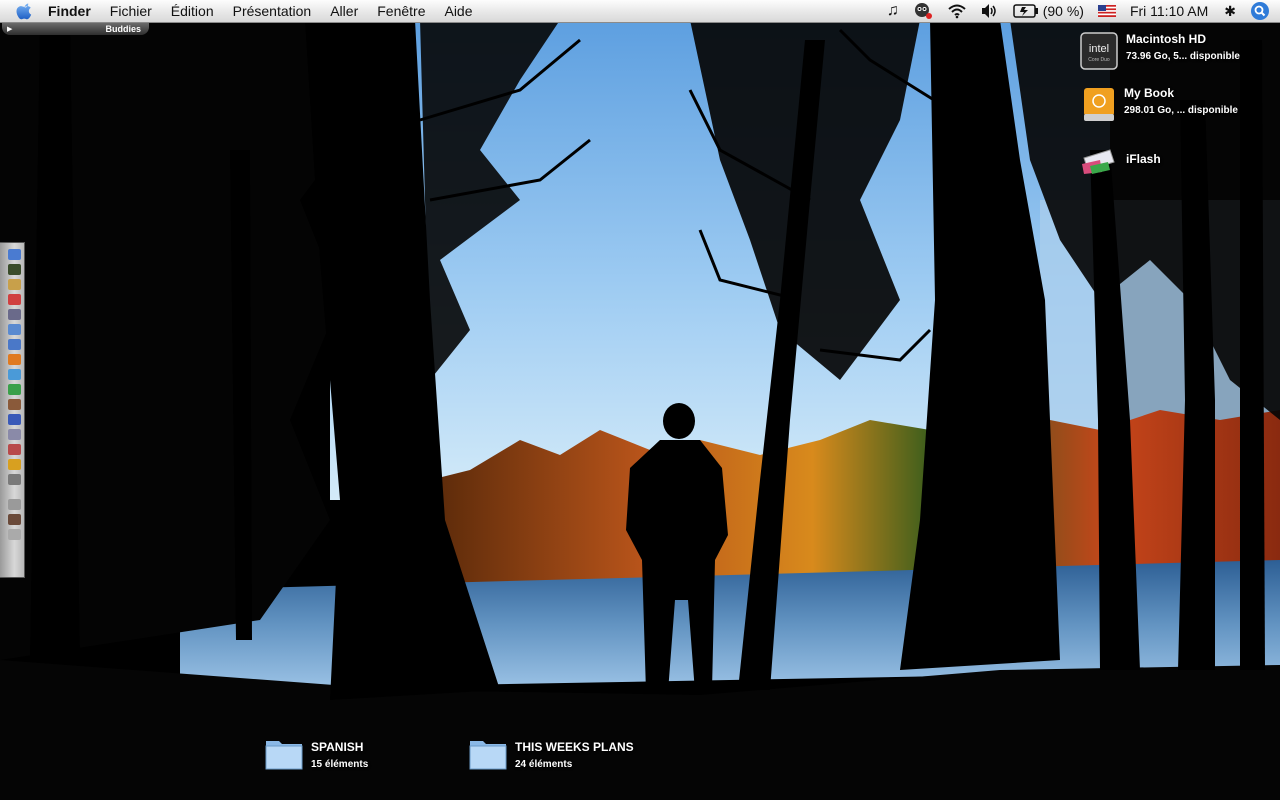  I want to click on menu-aide: Aide, so click(458, 11).